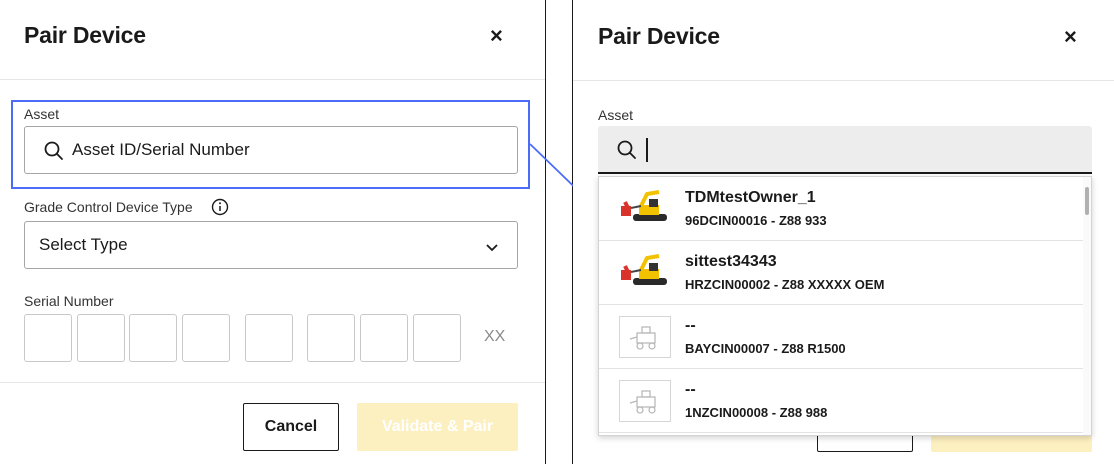 Image resolution: width=1114 pixels, height=464 pixels. I want to click on list-item: -- BAYCIN00007 - Z88 R1500, so click(841, 337).